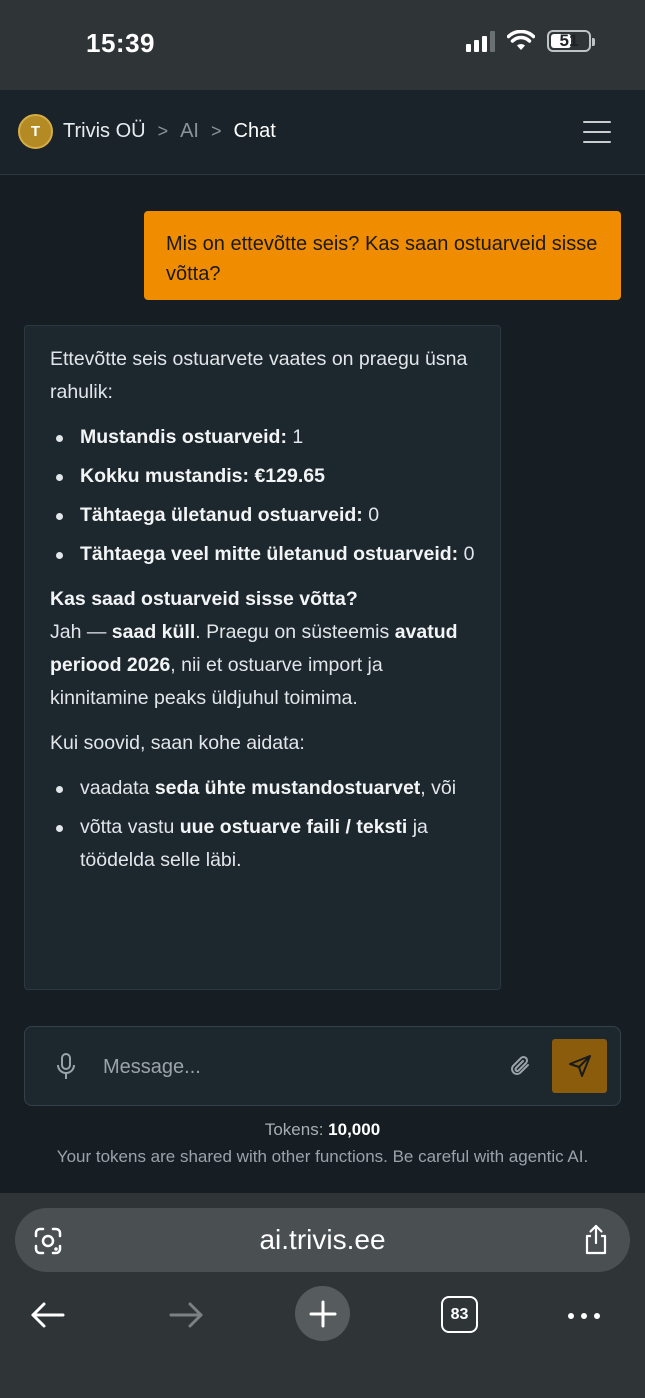 The width and height of the screenshot is (645, 1398). I want to click on address-bar: ai.trivis.ee, so click(322, 1240).